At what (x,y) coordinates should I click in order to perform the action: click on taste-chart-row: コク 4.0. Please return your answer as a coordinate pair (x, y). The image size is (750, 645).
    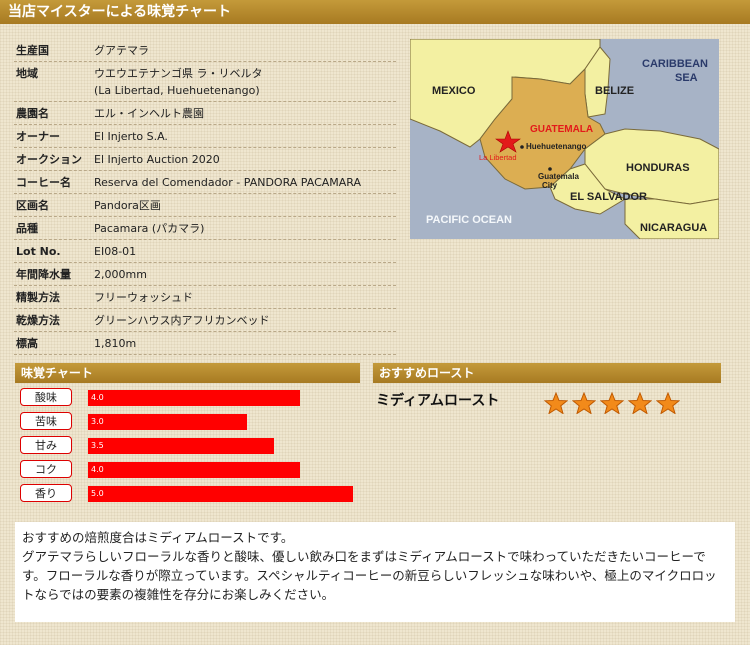
    Looking at the image, I should click on (190, 472).